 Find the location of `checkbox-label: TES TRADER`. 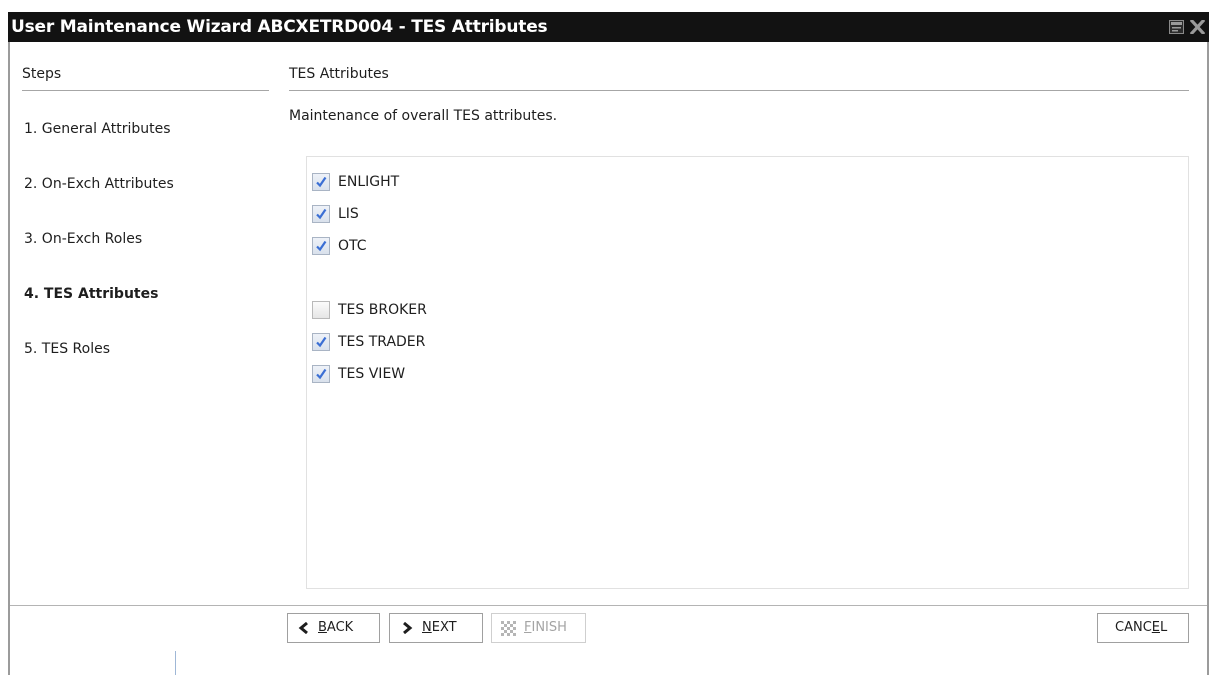

checkbox-label: TES TRADER is located at coordinates (382, 342).